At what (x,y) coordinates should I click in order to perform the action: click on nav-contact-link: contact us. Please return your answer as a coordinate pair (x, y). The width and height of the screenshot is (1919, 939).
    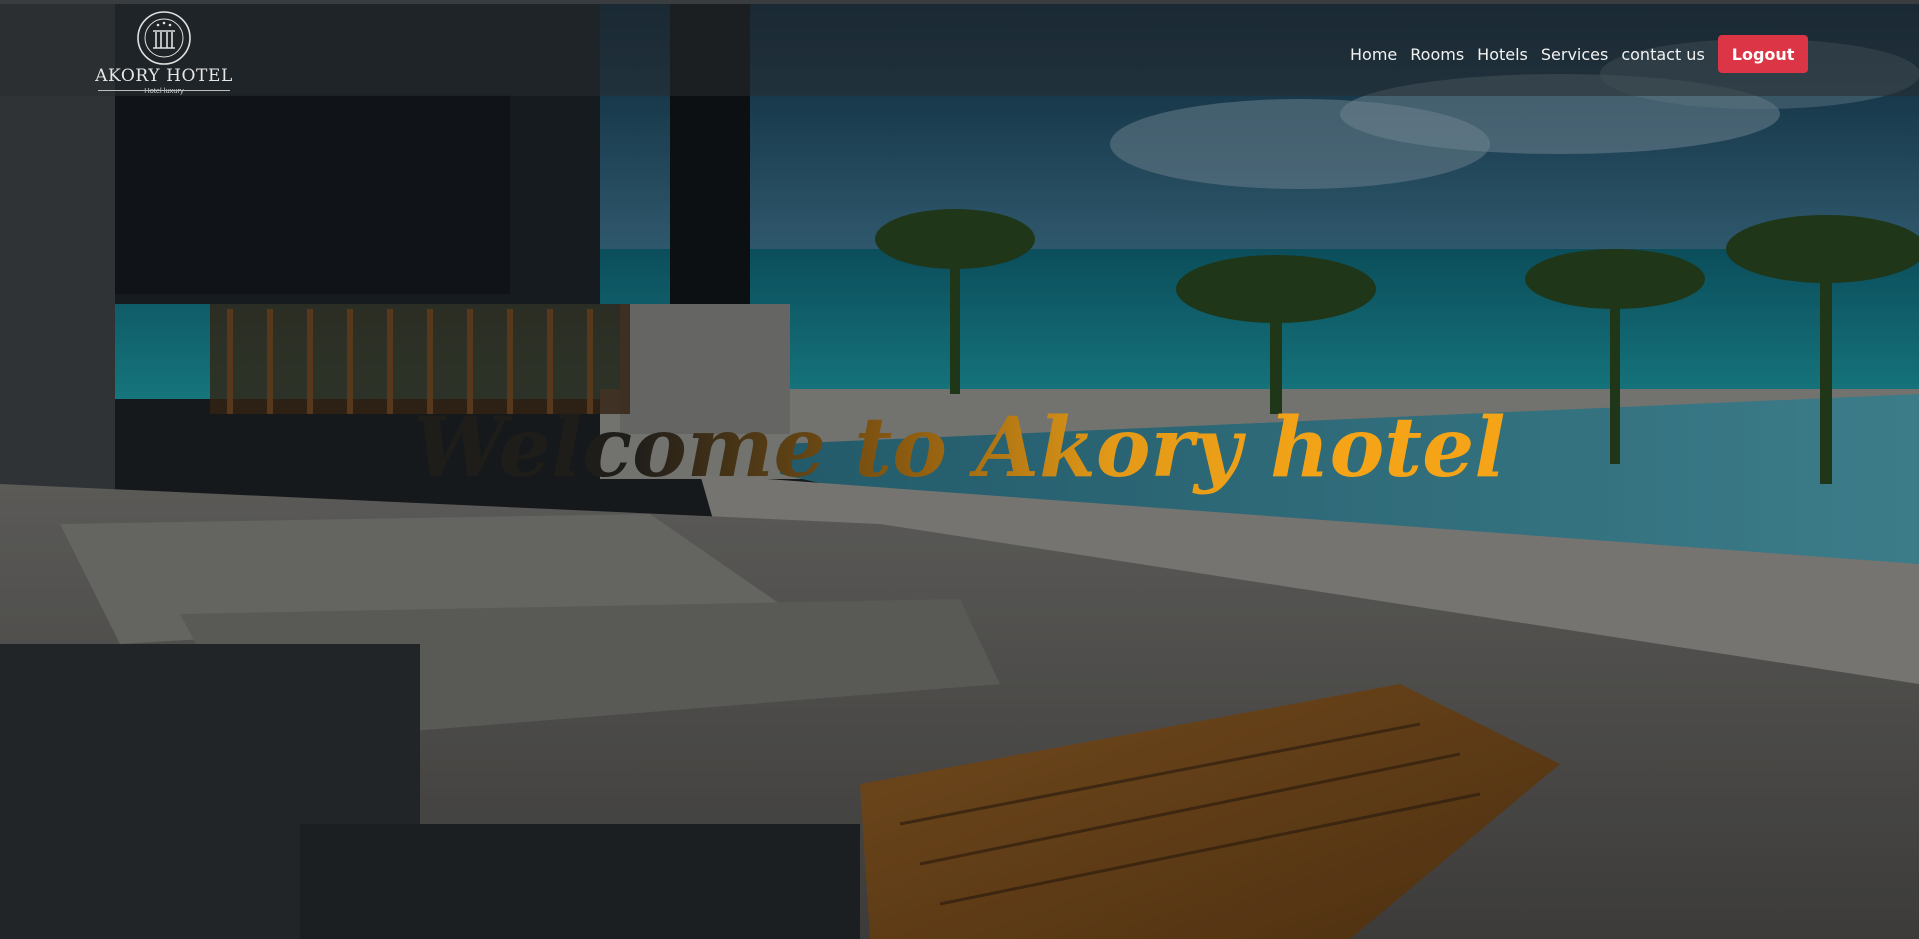
    Looking at the image, I should click on (1662, 54).